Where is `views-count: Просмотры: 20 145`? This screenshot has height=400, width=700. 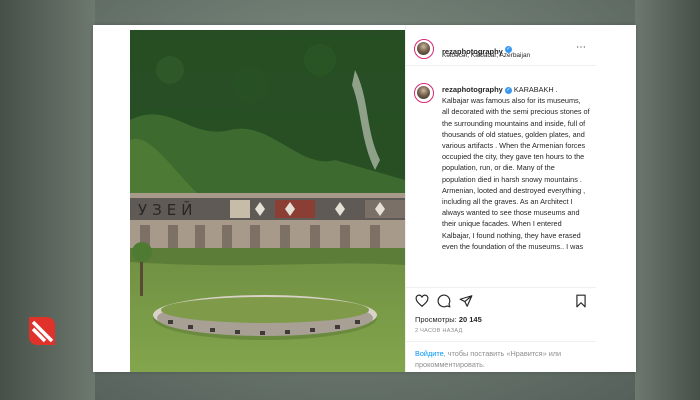 views-count: Просмотры: 20 145 is located at coordinates (448, 319).